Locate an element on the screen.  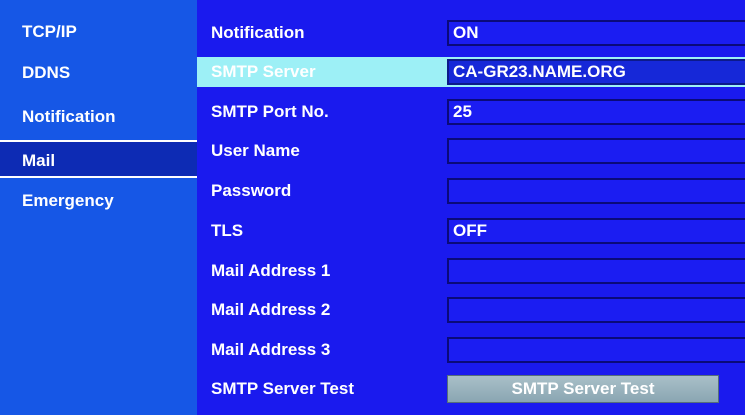
user-name-field is located at coordinates (596, 151).